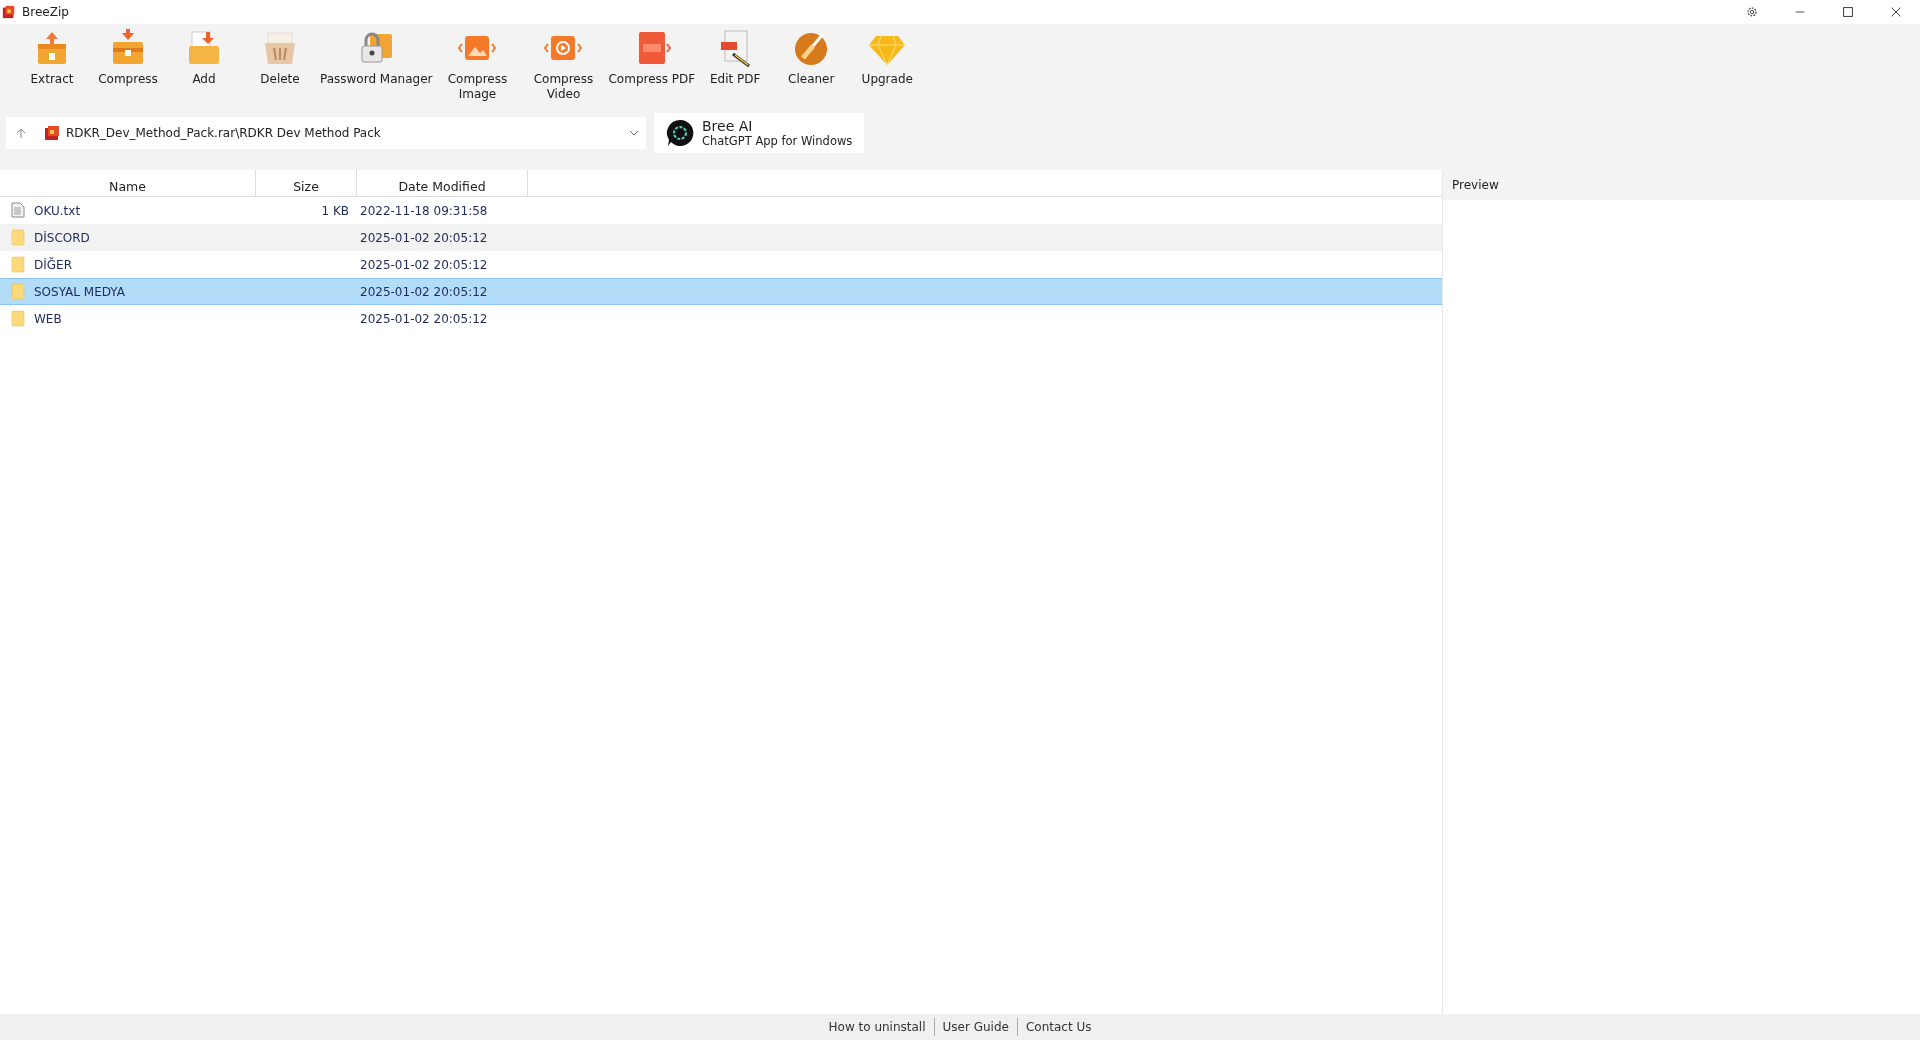 This screenshot has height=1040, width=1920. Describe the element at coordinates (735, 57) in the screenshot. I see `toolbar-button: Edit PDF` at that location.